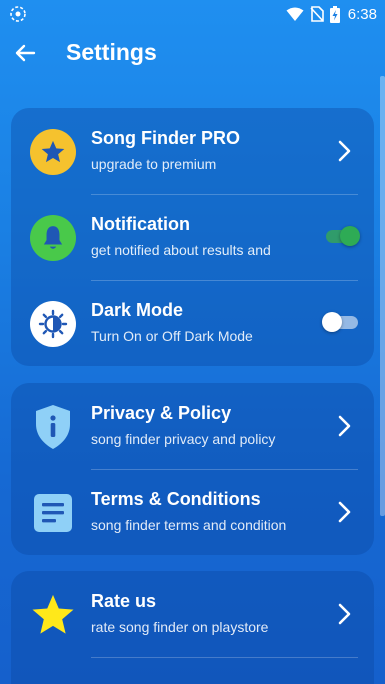  I want to click on setting-subtitle: get notified about results and, so click(181, 250).